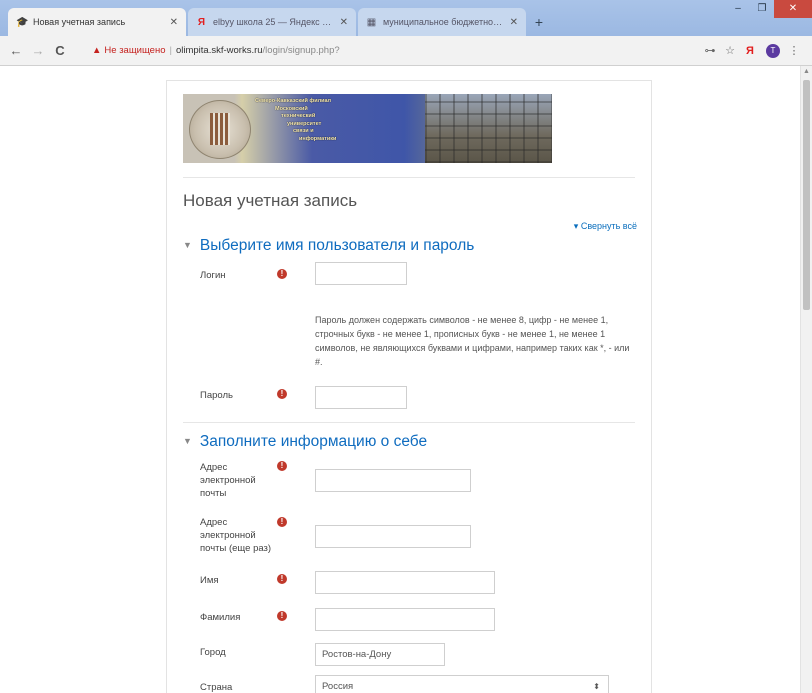 This screenshot has width=812, height=693. What do you see at coordinates (806, 379) in the screenshot?
I see `page-scrollbar: ▲` at bounding box center [806, 379].